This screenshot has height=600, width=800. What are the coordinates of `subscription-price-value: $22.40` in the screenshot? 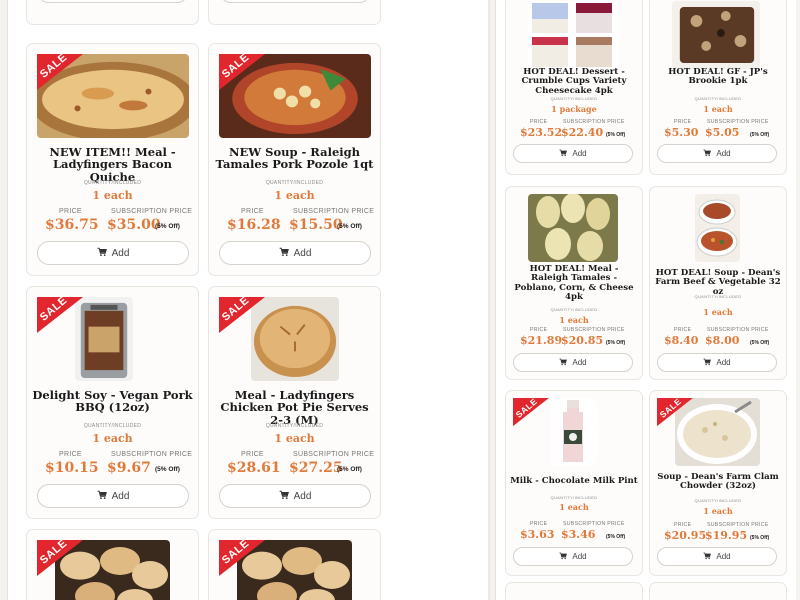 It's located at (582, 132).